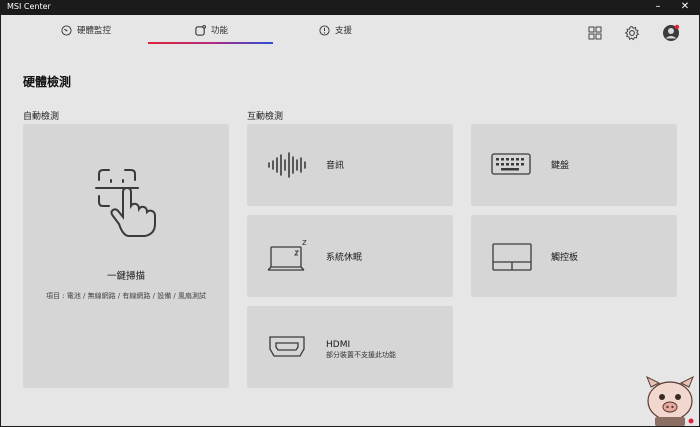 The height and width of the screenshot is (427, 700). Describe the element at coordinates (512, 259) in the screenshot. I see `touchpad-icon` at that location.